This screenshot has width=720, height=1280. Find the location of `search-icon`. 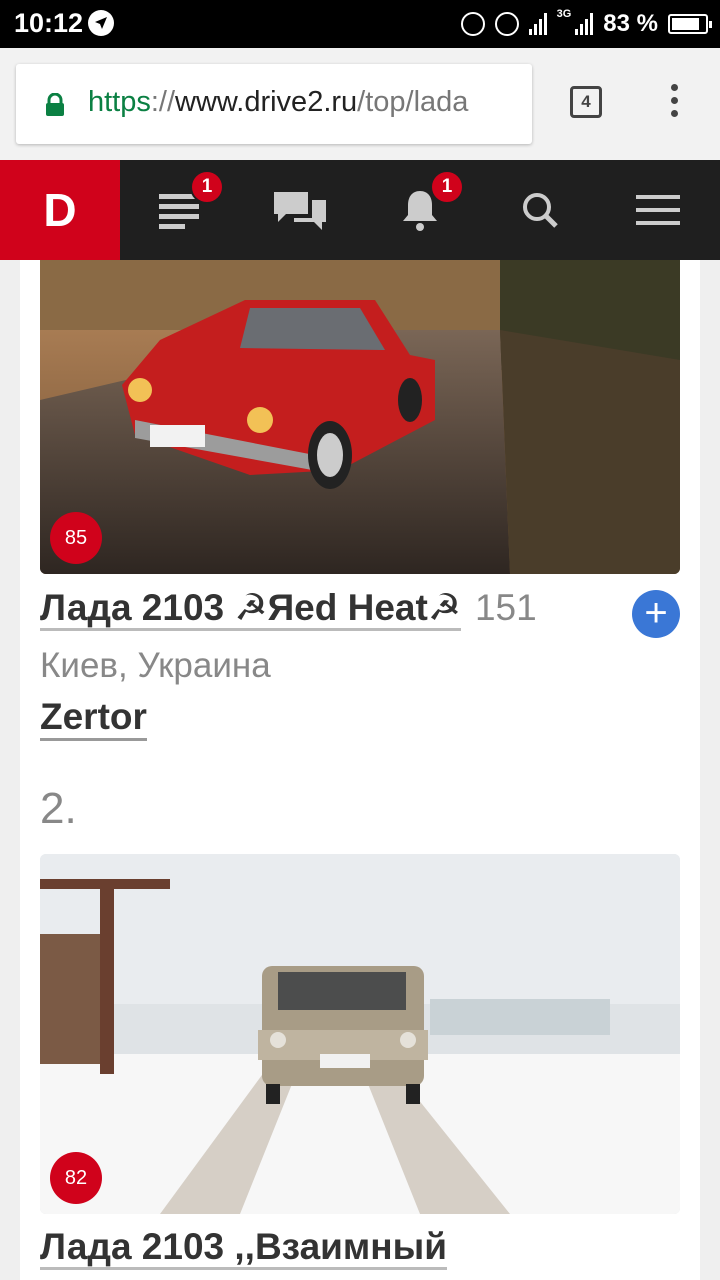

search-icon is located at coordinates (540, 210).